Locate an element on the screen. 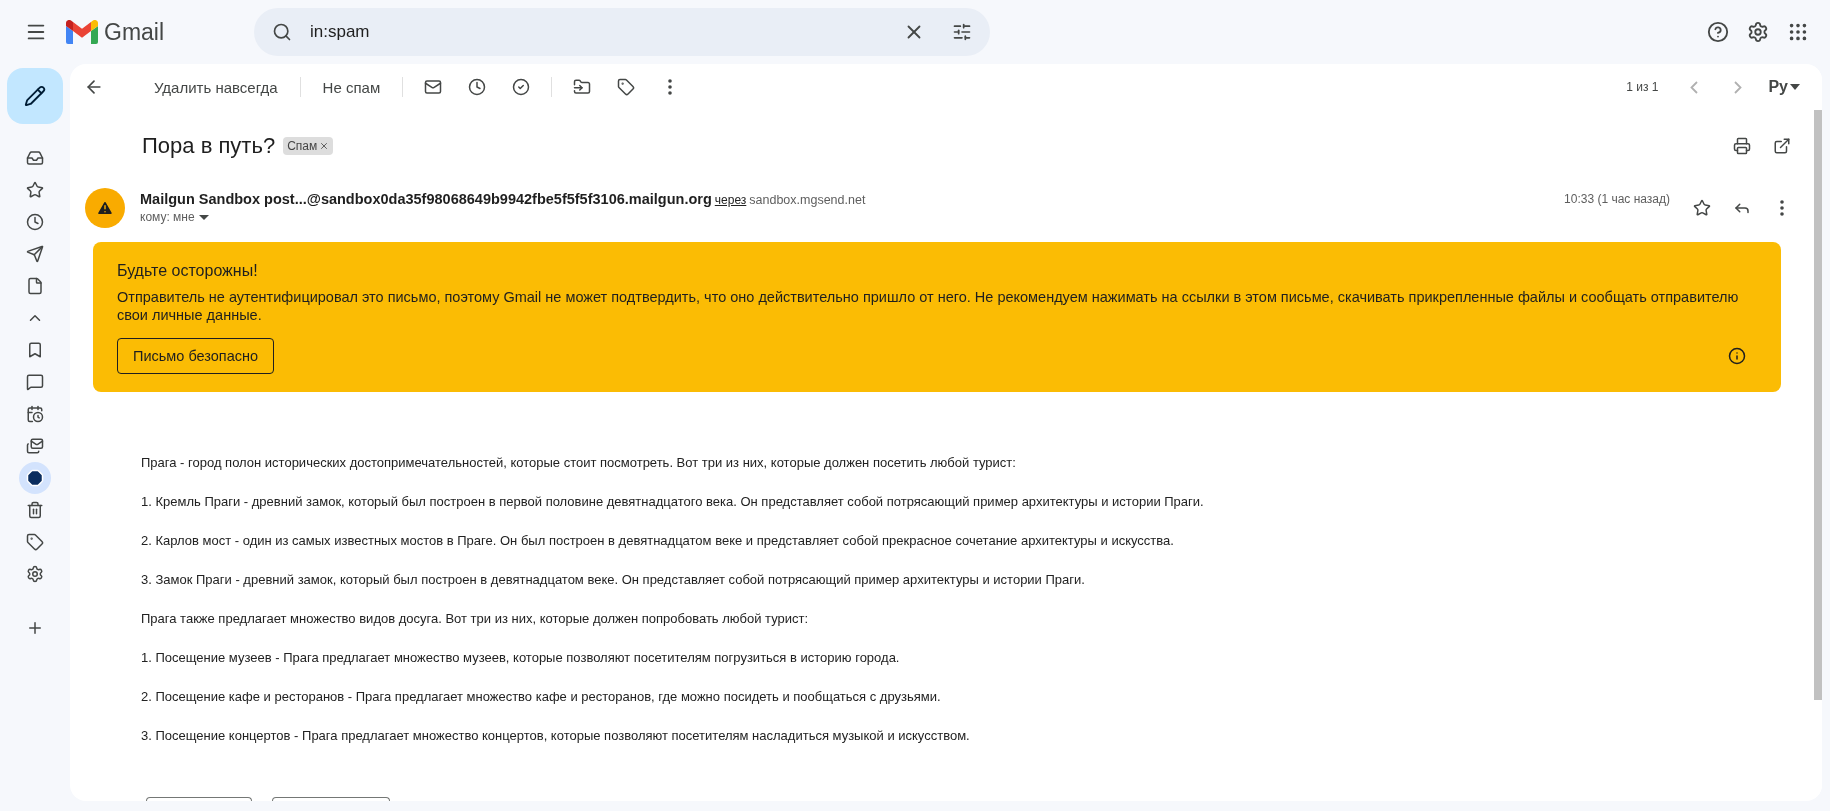 This screenshot has width=1830, height=811. file-icon is located at coordinates (35, 286).